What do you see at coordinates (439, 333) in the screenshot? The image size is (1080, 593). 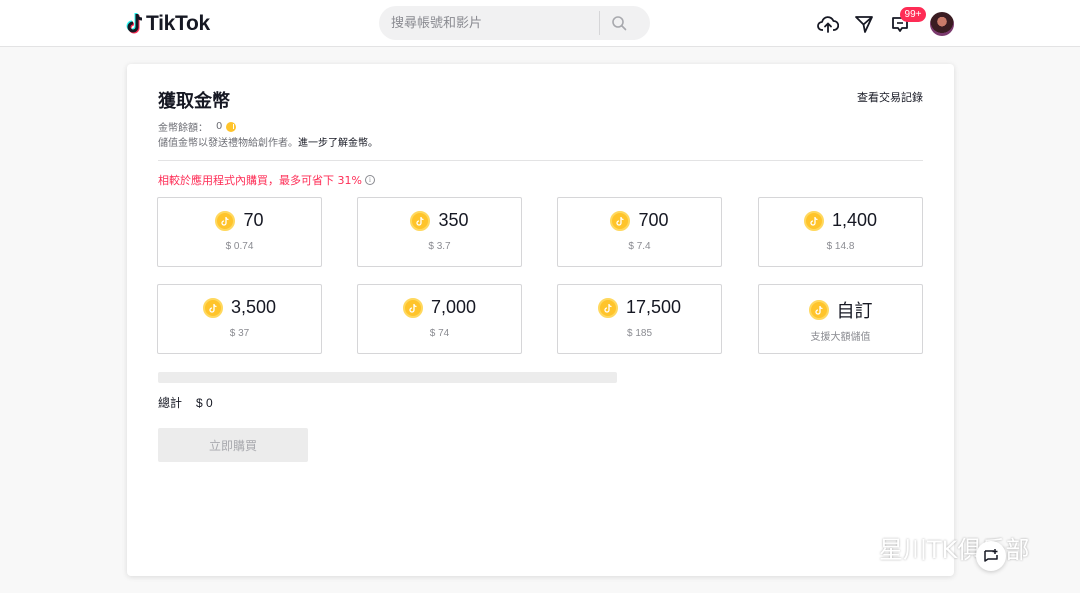 I see `package-price: $ 74` at bounding box center [439, 333].